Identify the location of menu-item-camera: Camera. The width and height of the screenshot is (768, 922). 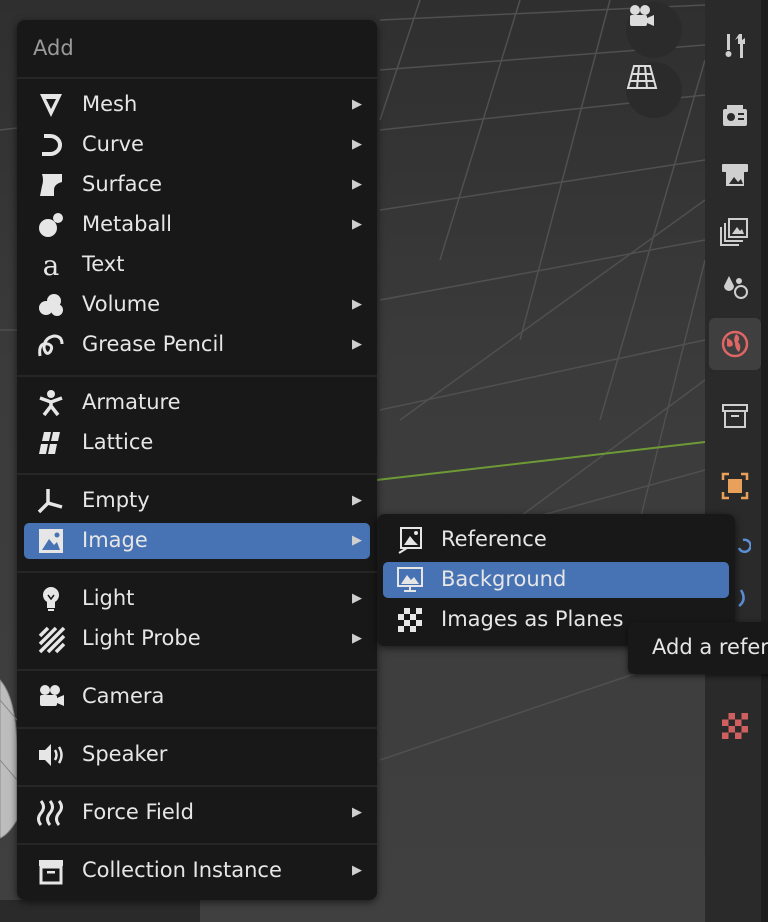
(197, 697).